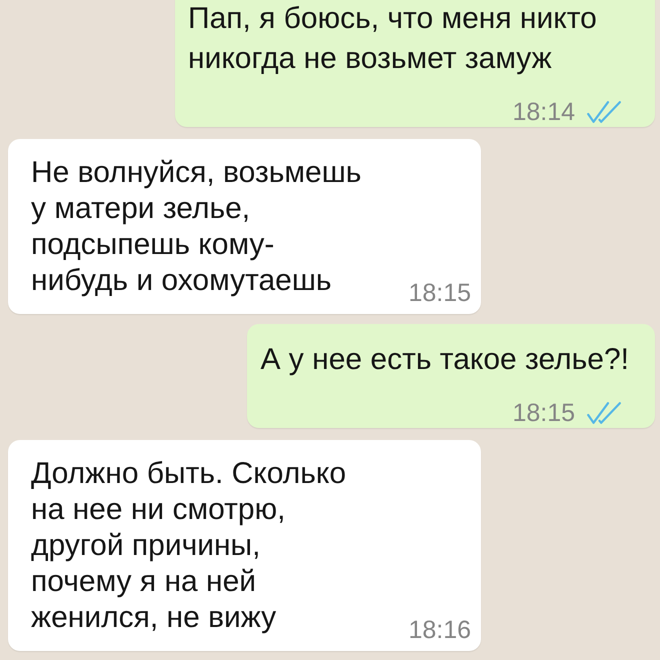  What do you see at coordinates (444, 360) in the screenshot?
I see `message-text: А у нее есть такое зелье?!` at bounding box center [444, 360].